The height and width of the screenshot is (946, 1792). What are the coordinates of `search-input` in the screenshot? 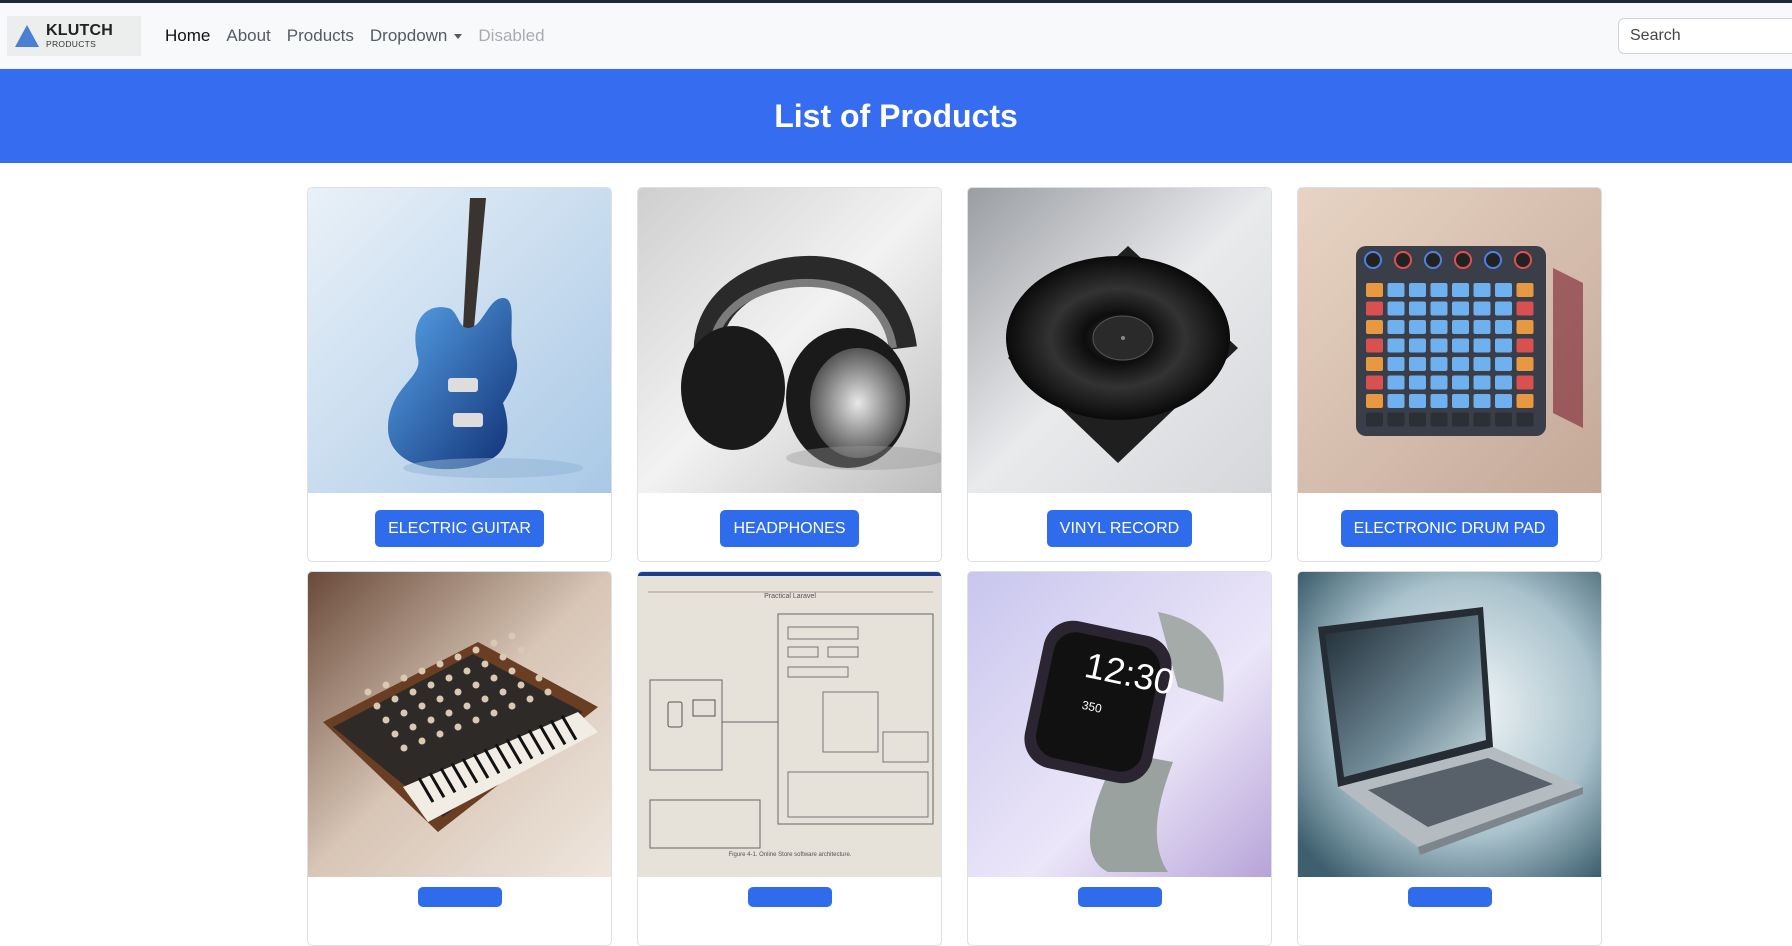 It's located at (1705, 36).